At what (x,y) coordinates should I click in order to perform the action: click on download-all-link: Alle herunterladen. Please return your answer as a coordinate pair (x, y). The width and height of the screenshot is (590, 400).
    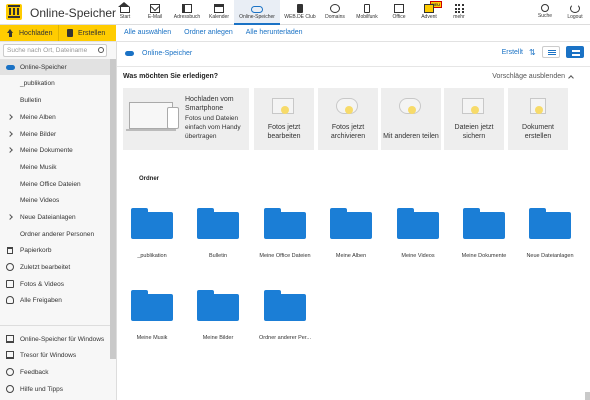
    Looking at the image, I should click on (274, 32).